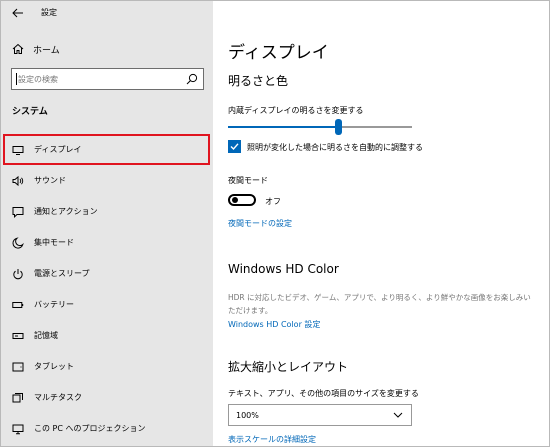 The height and width of the screenshot is (447, 550). I want to click on sidebar-item-focus: 集中モード, so click(107, 242).